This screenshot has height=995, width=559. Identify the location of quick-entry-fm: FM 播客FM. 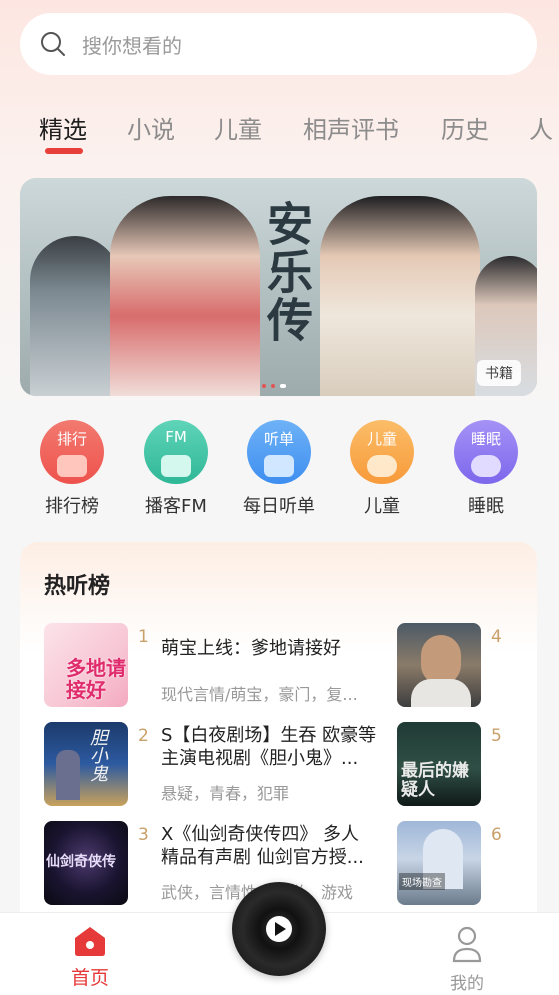
(176, 469).